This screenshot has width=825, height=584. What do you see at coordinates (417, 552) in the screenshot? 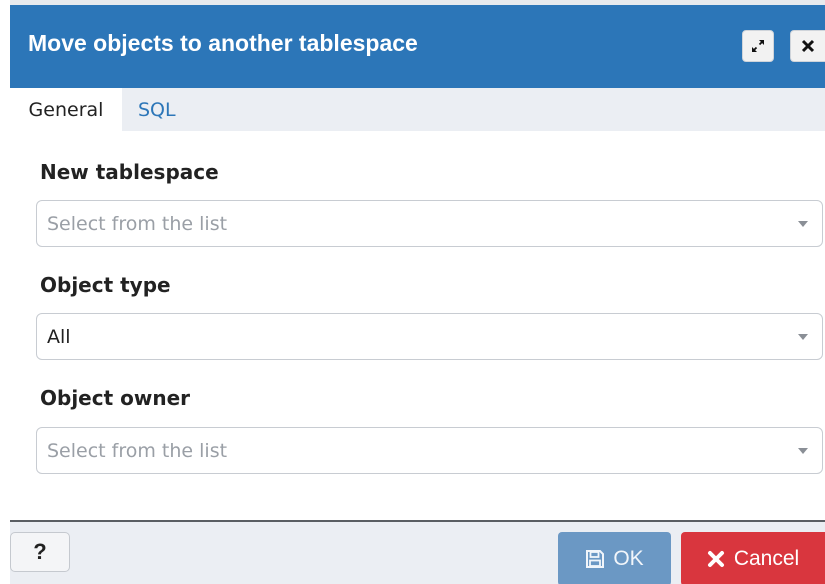
I see `dialog-footer: ? OK Cancel` at bounding box center [417, 552].